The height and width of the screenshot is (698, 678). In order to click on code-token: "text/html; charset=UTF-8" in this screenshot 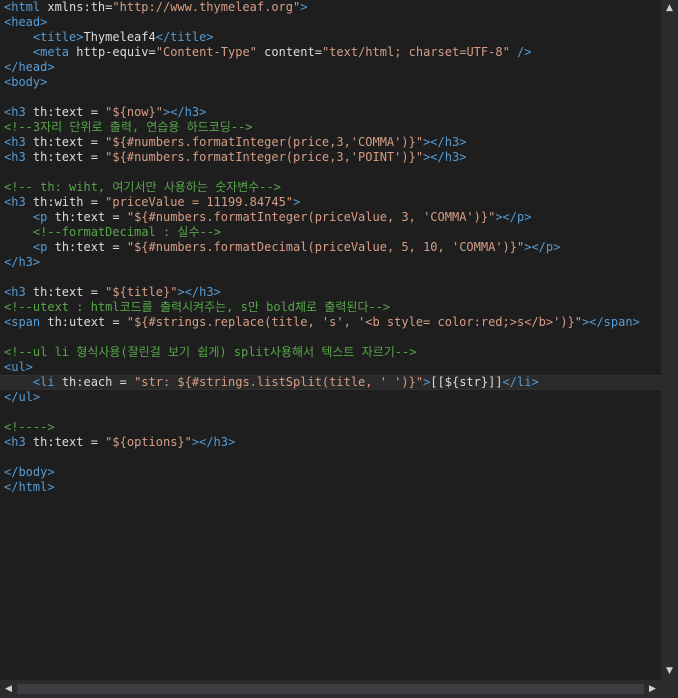, I will do `click(415, 52)`.